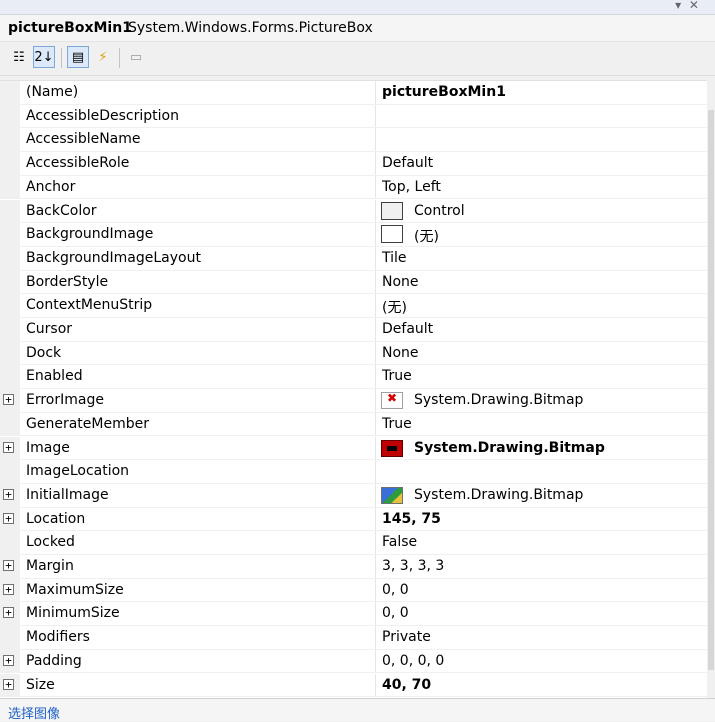 This screenshot has width=715, height=722. Describe the element at coordinates (392, 495) in the screenshot. I see `initial-image-icon` at that location.